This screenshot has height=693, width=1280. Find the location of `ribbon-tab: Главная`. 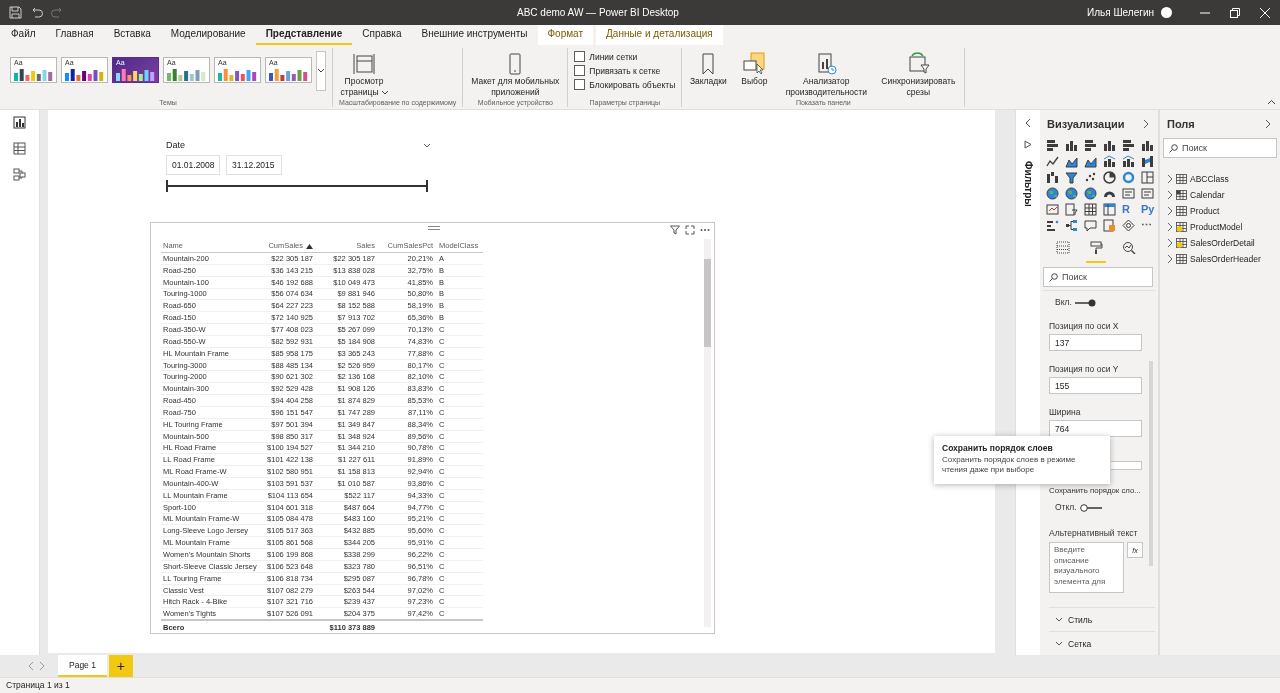

ribbon-tab: Главная is located at coordinates (74, 35).